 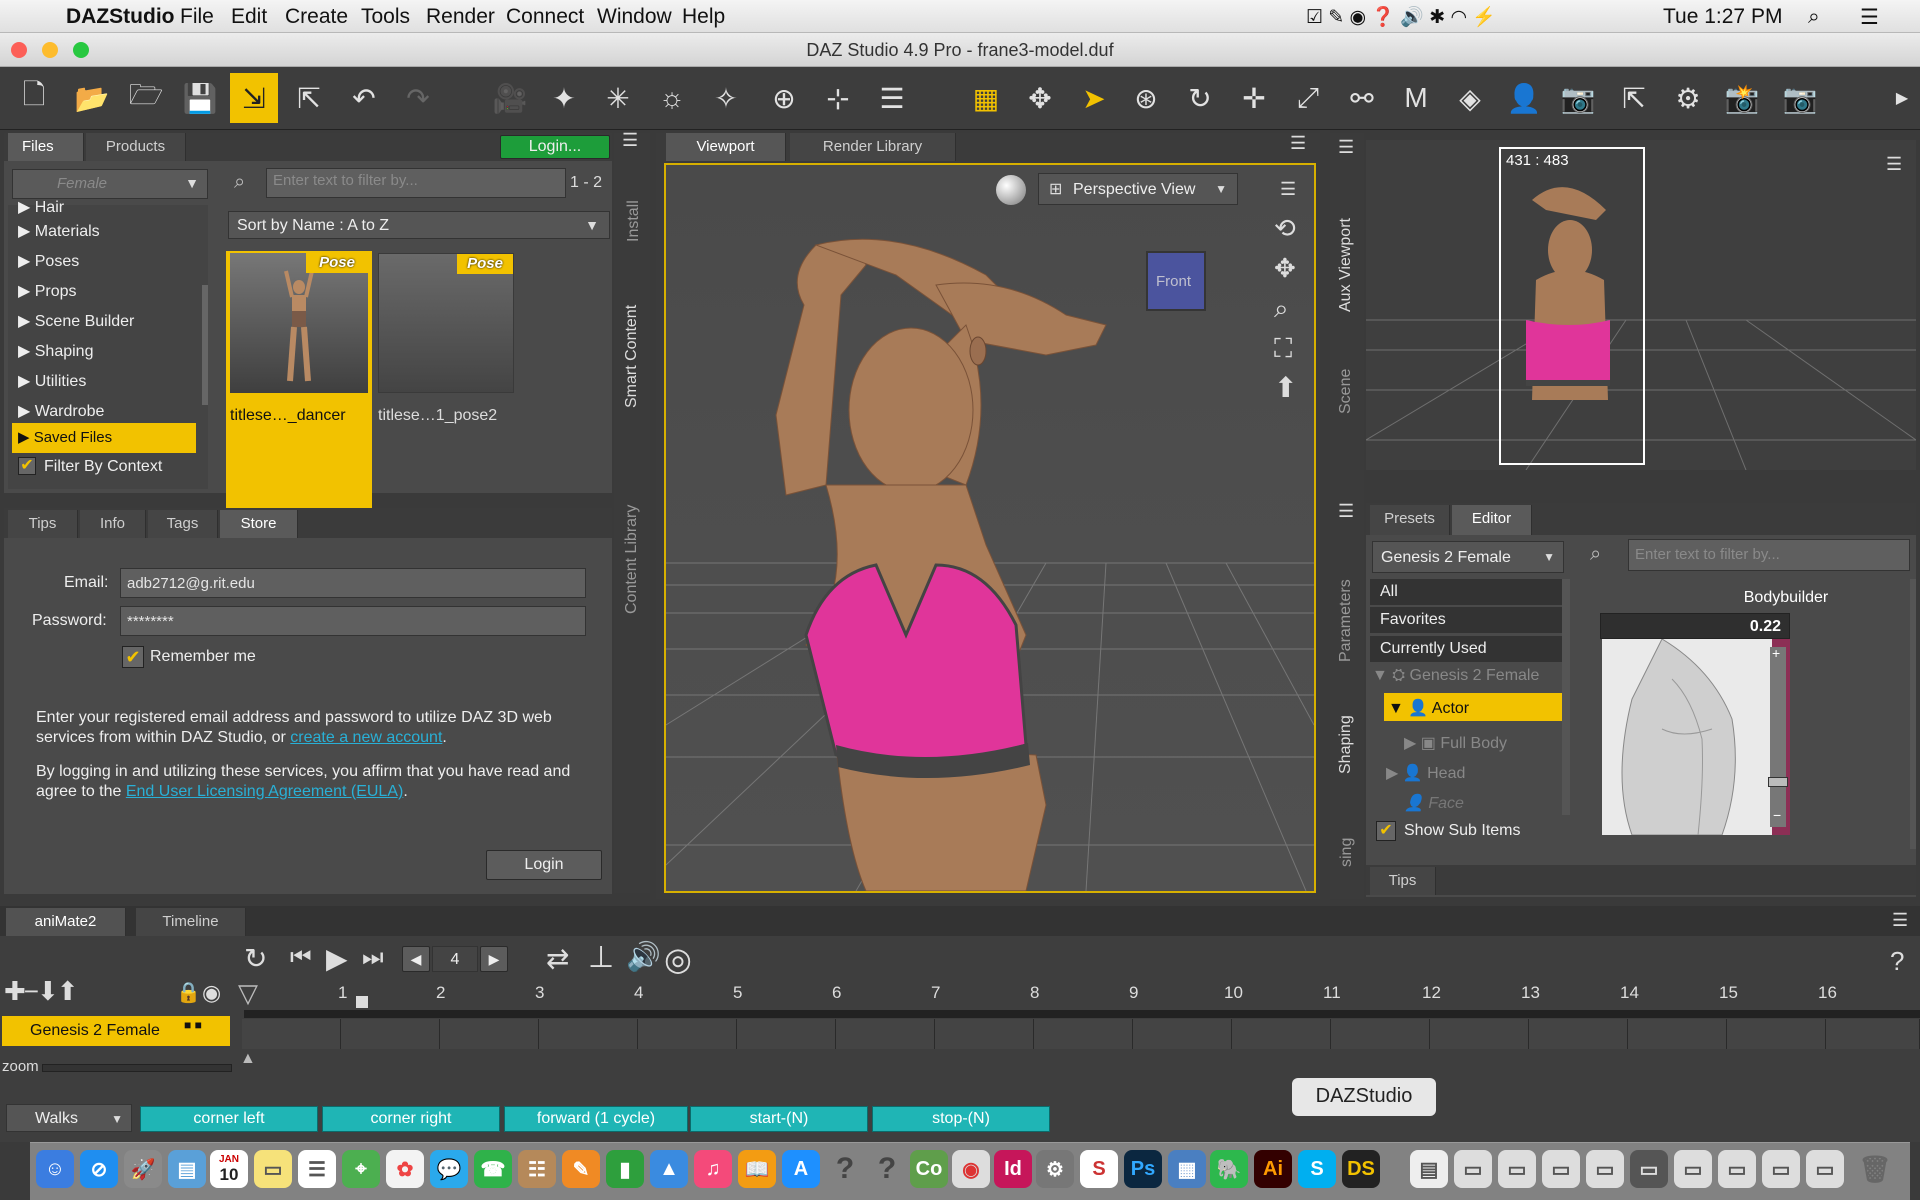 What do you see at coordinates (104, 438) in the screenshot?
I see `tree-item-saved-files: ▶ Saved Files` at bounding box center [104, 438].